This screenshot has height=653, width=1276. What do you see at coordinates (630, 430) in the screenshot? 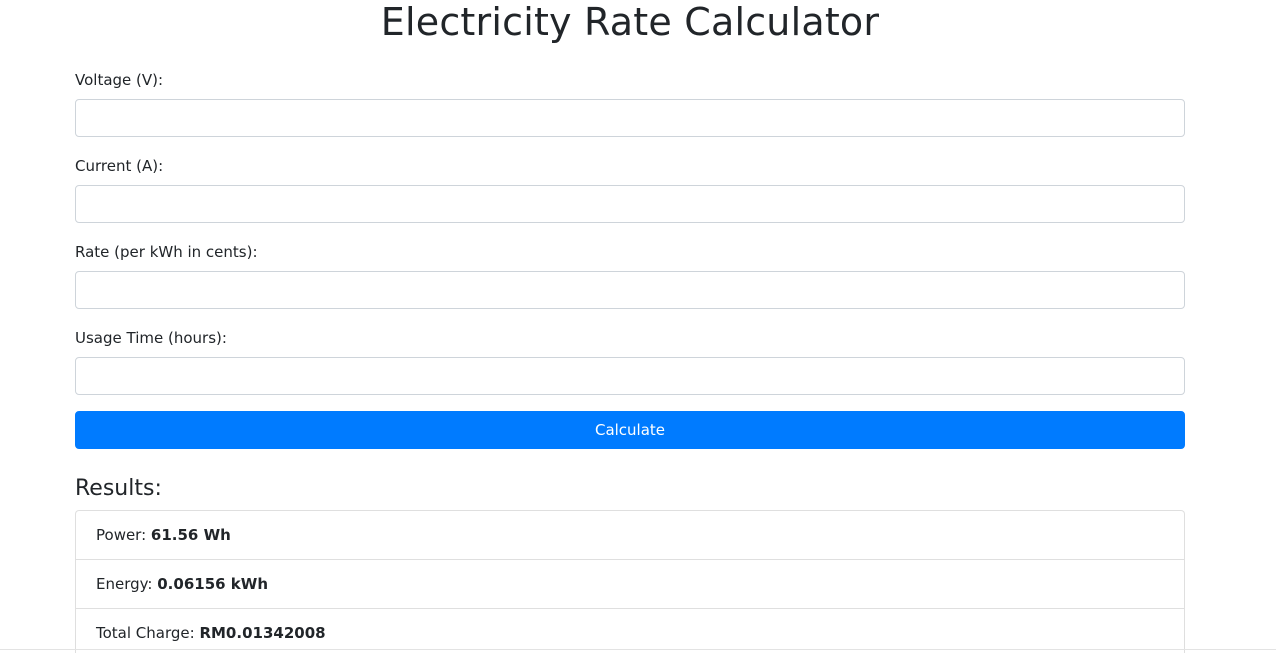
I see `calculate-button: Calculate` at bounding box center [630, 430].